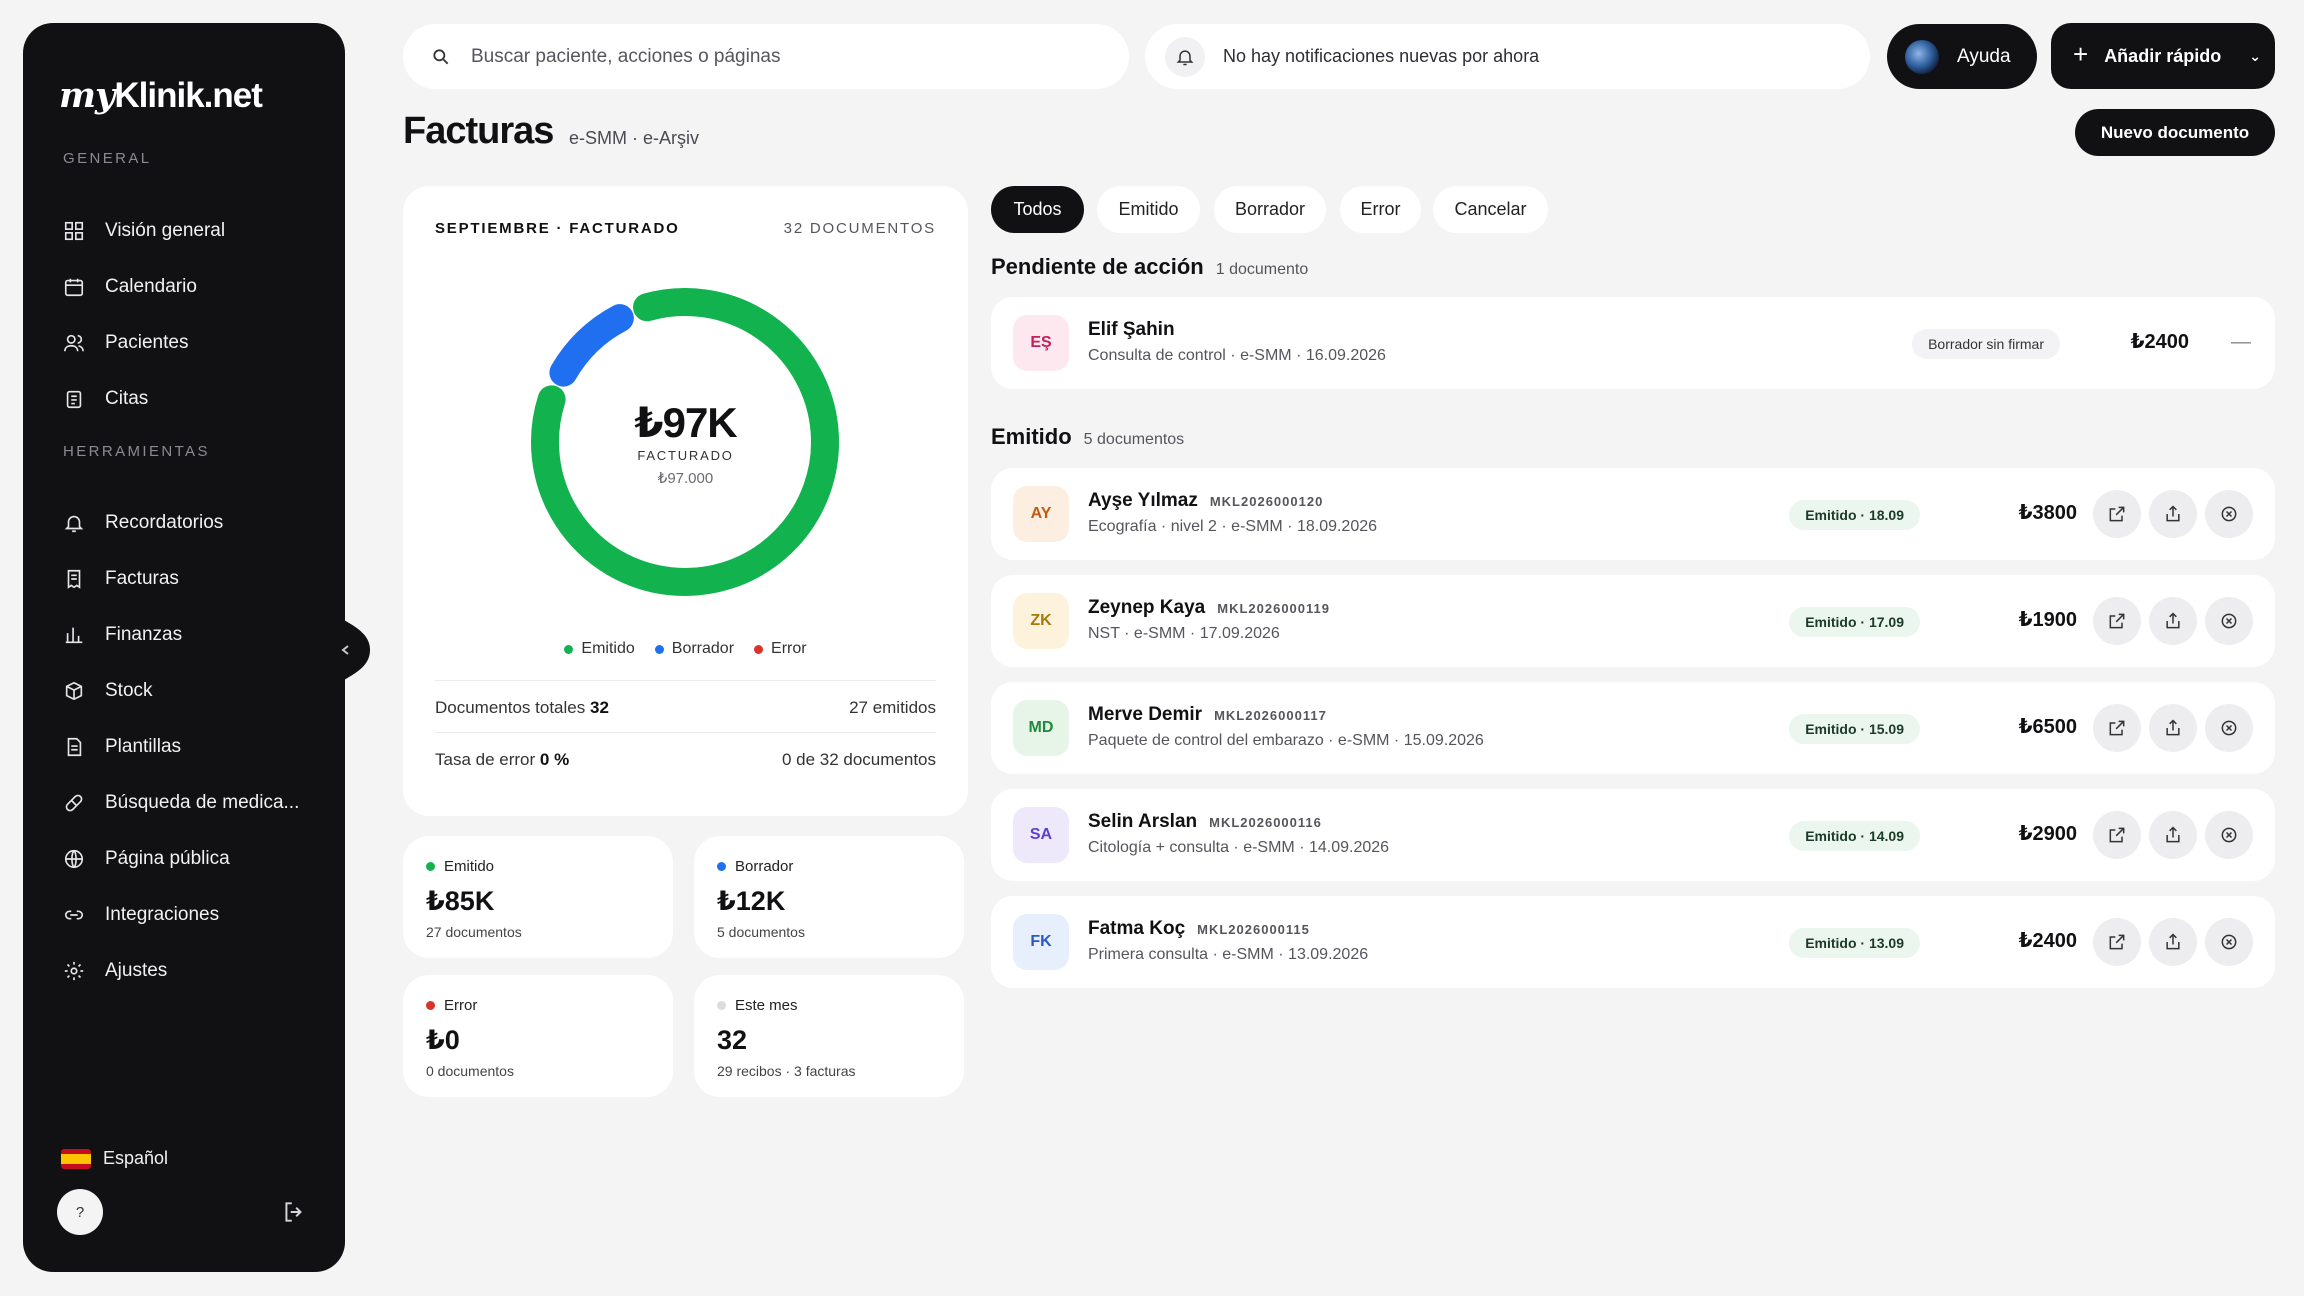 This screenshot has width=2304, height=1296. Describe the element at coordinates (144, 634) in the screenshot. I see `sidebar-item-label: Finanzas` at that location.